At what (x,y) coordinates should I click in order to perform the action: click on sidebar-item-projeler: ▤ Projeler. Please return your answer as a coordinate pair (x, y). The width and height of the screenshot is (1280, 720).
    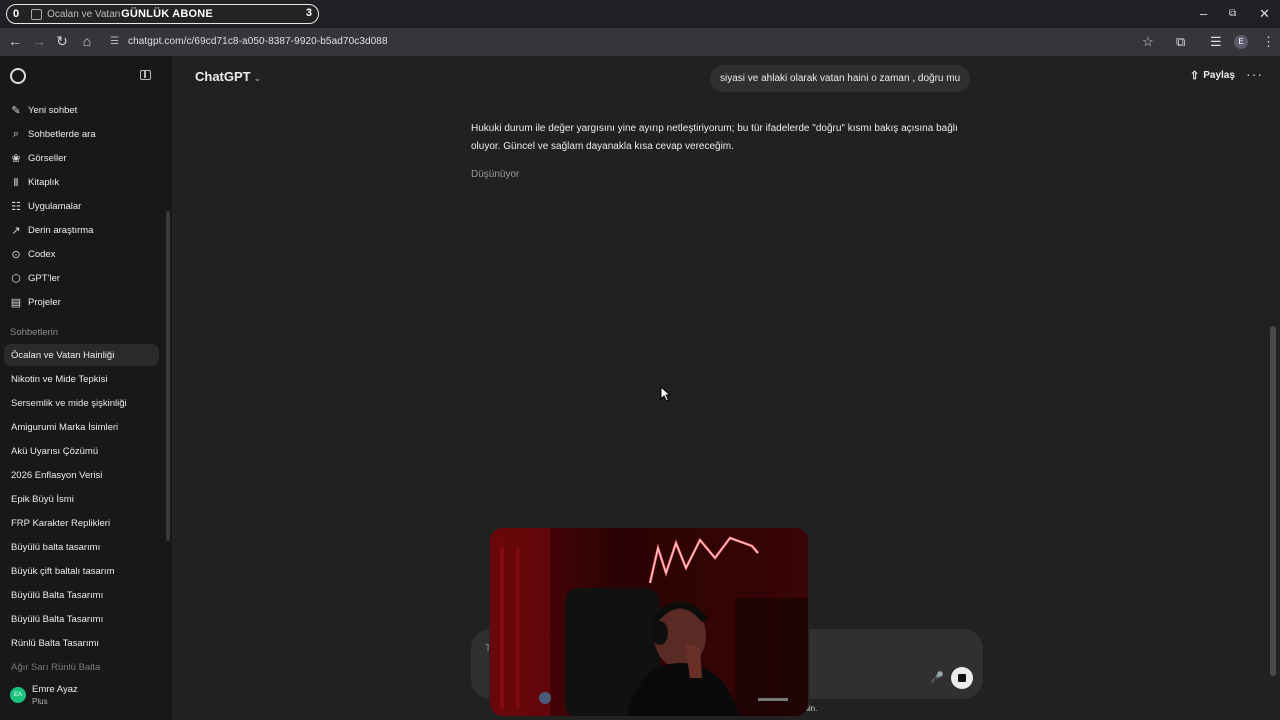
    Looking at the image, I should click on (35, 302).